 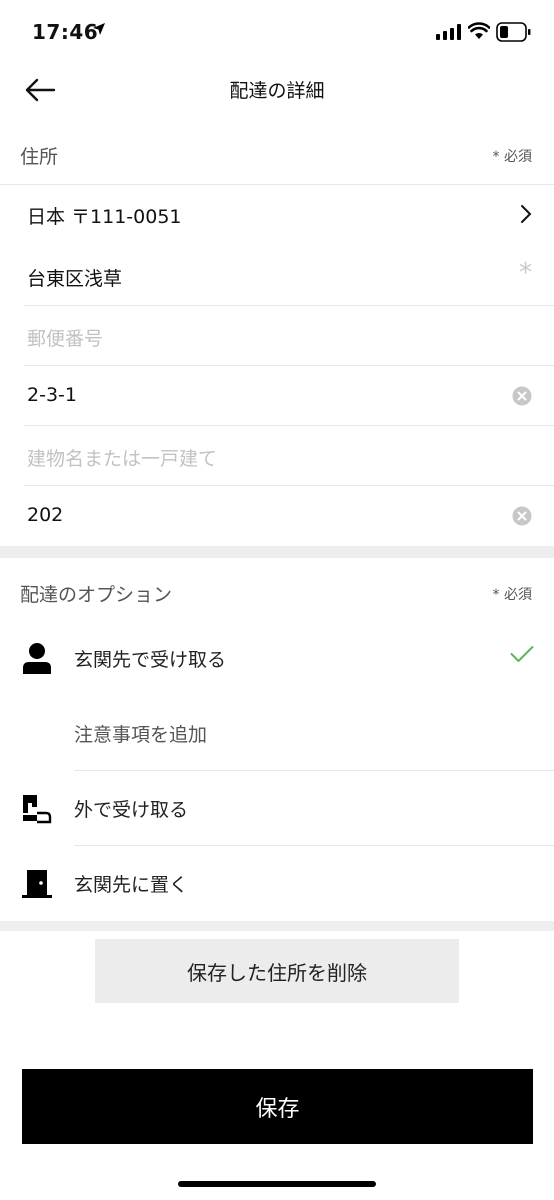 What do you see at coordinates (45, 515) in the screenshot?
I see `room-value: 202` at bounding box center [45, 515].